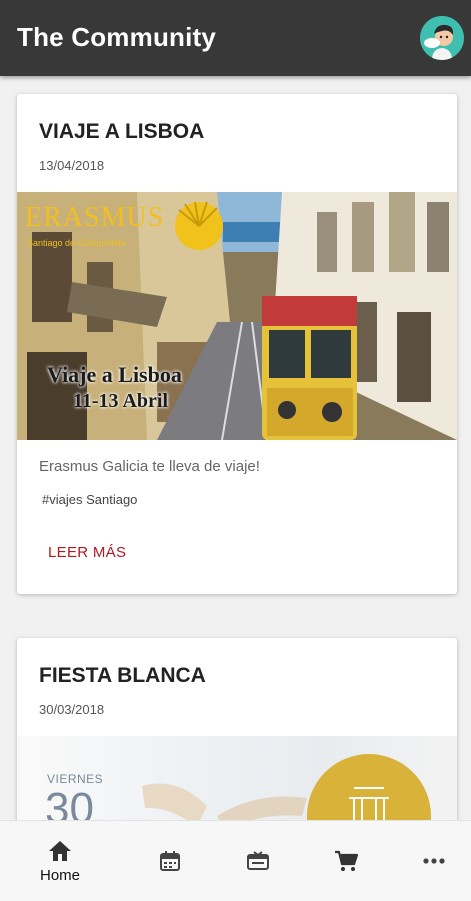 The image size is (471, 901). I want to click on nav-home-label: Home, so click(59, 875).